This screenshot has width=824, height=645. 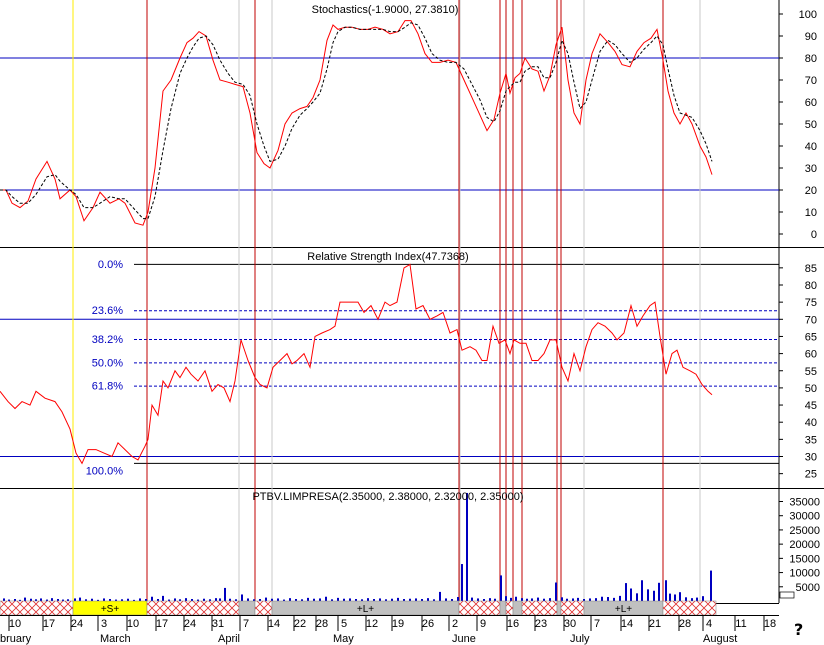 I want to click on signal-band-label: +S+, so click(x=110, y=609).